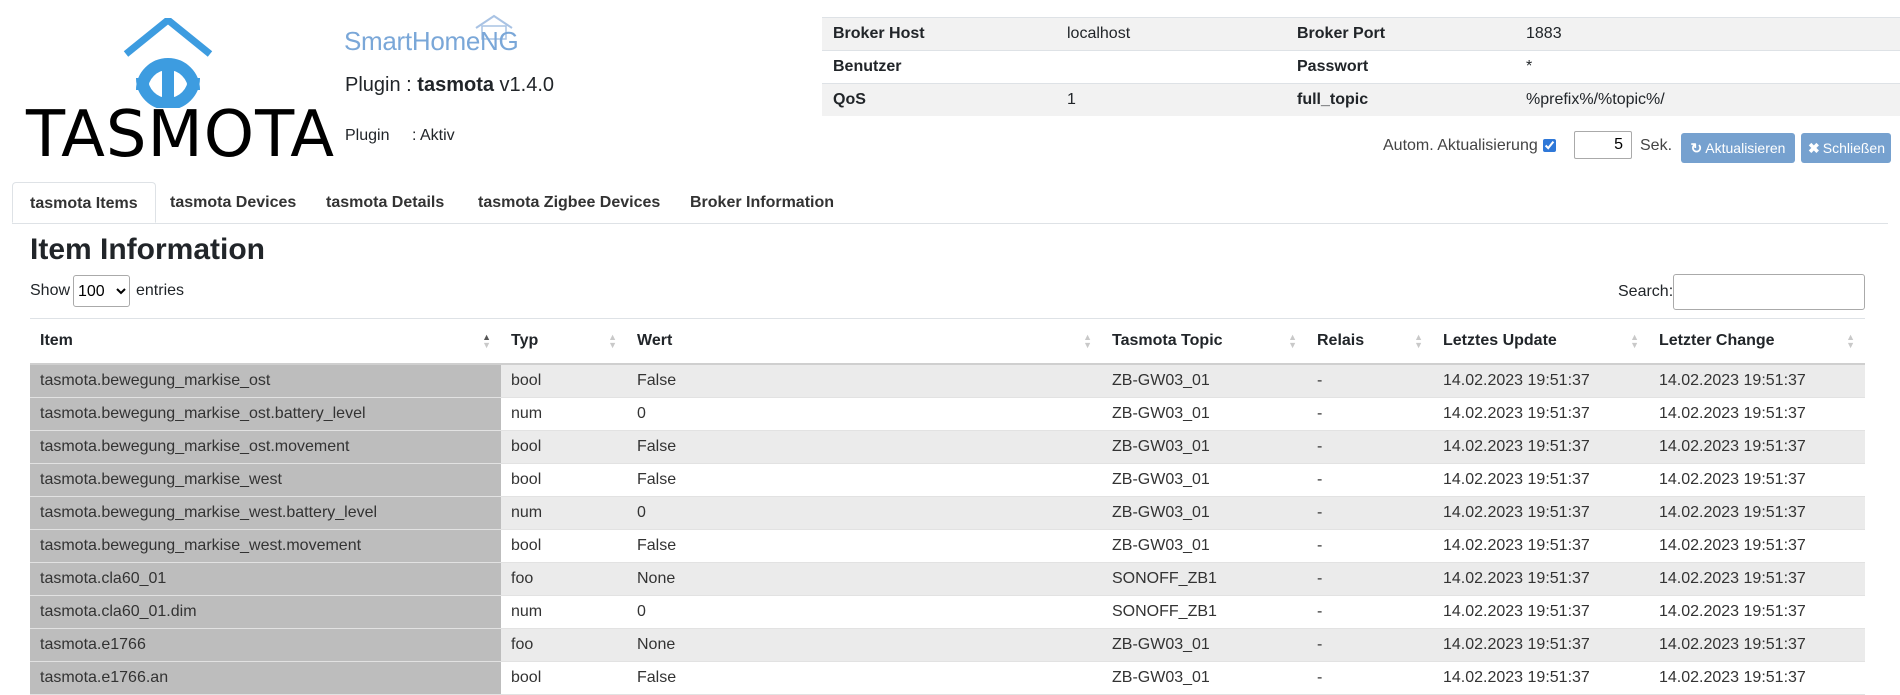 This screenshot has width=1900, height=695. What do you see at coordinates (180, 94) in the screenshot?
I see `tasmota-logo: TASMOTA` at bounding box center [180, 94].